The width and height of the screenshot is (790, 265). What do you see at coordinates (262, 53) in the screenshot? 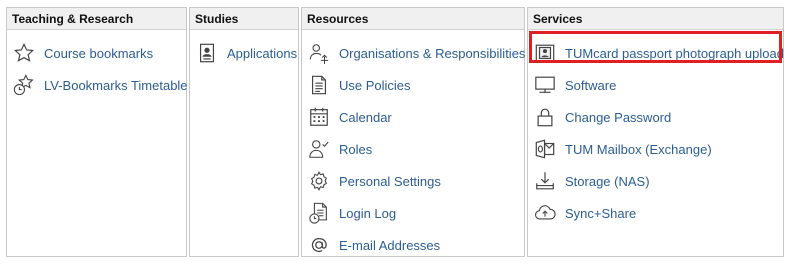
I see `menu-item-label: Applications` at bounding box center [262, 53].